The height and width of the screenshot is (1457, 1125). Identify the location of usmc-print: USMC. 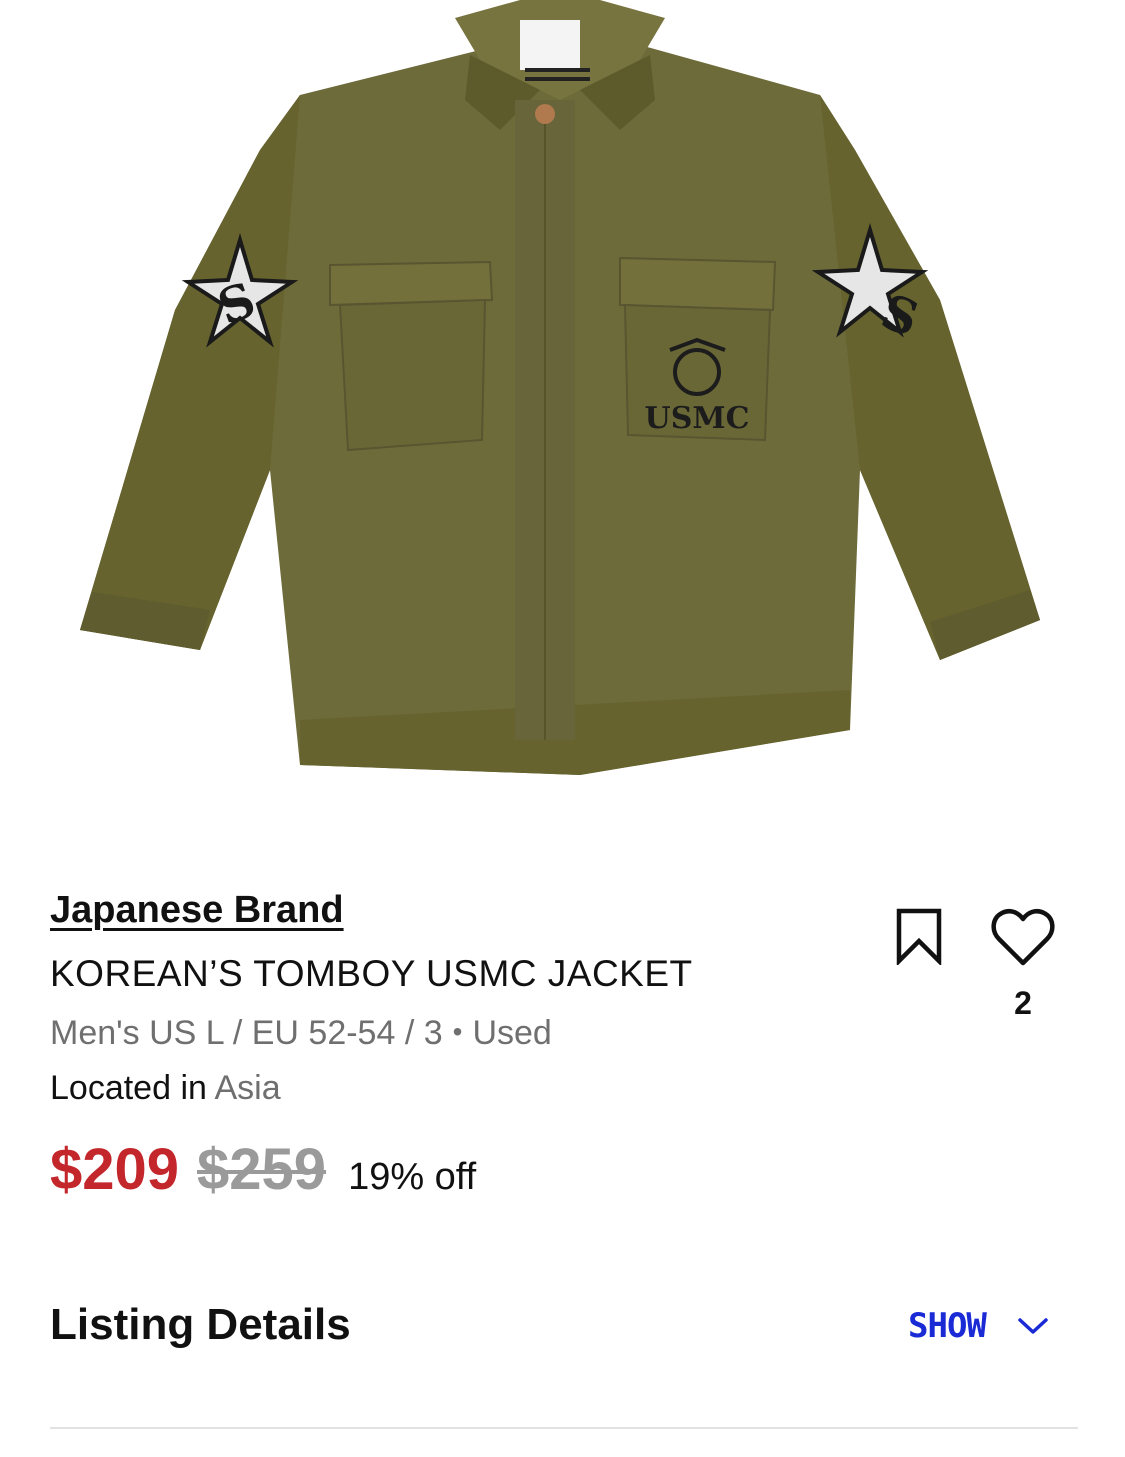
(697, 418).